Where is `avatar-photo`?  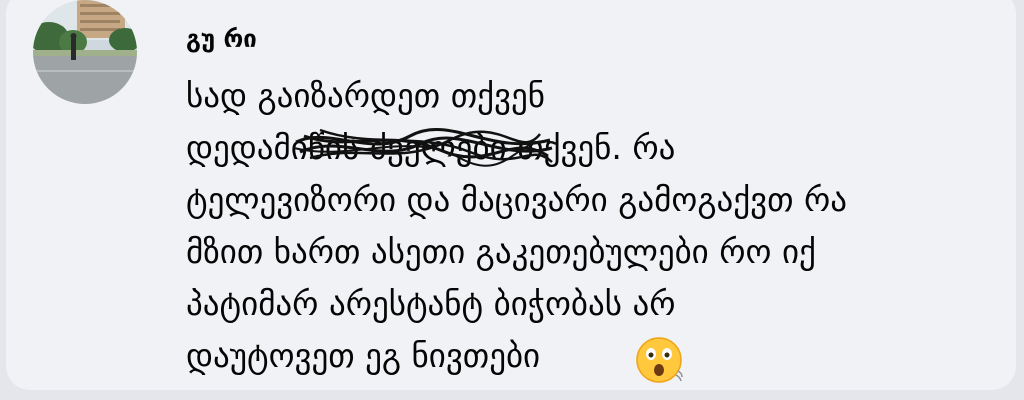 avatar-photo is located at coordinates (85, 52).